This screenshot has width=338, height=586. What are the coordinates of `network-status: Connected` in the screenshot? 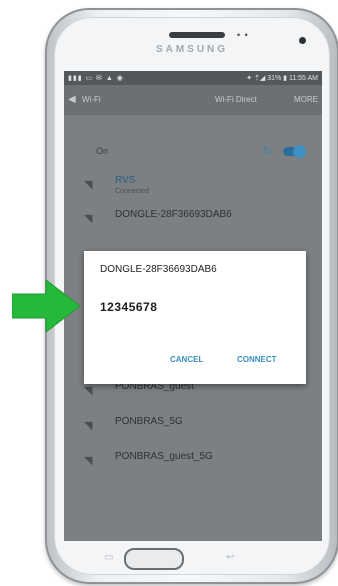 It's located at (132, 191).